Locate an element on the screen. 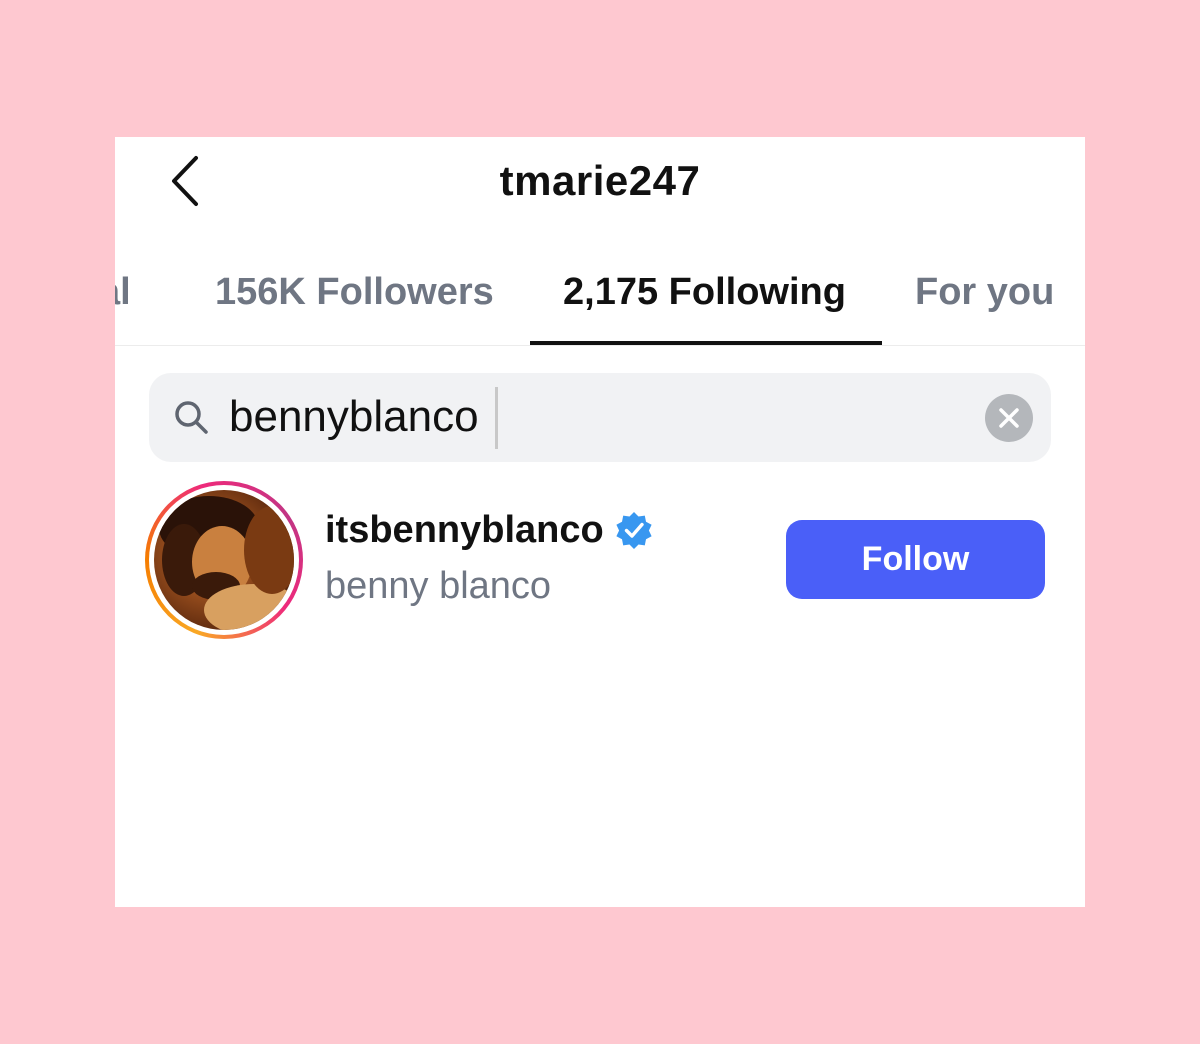 The image size is (1200, 1044). full-name: benny blanco is located at coordinates (438, 586).